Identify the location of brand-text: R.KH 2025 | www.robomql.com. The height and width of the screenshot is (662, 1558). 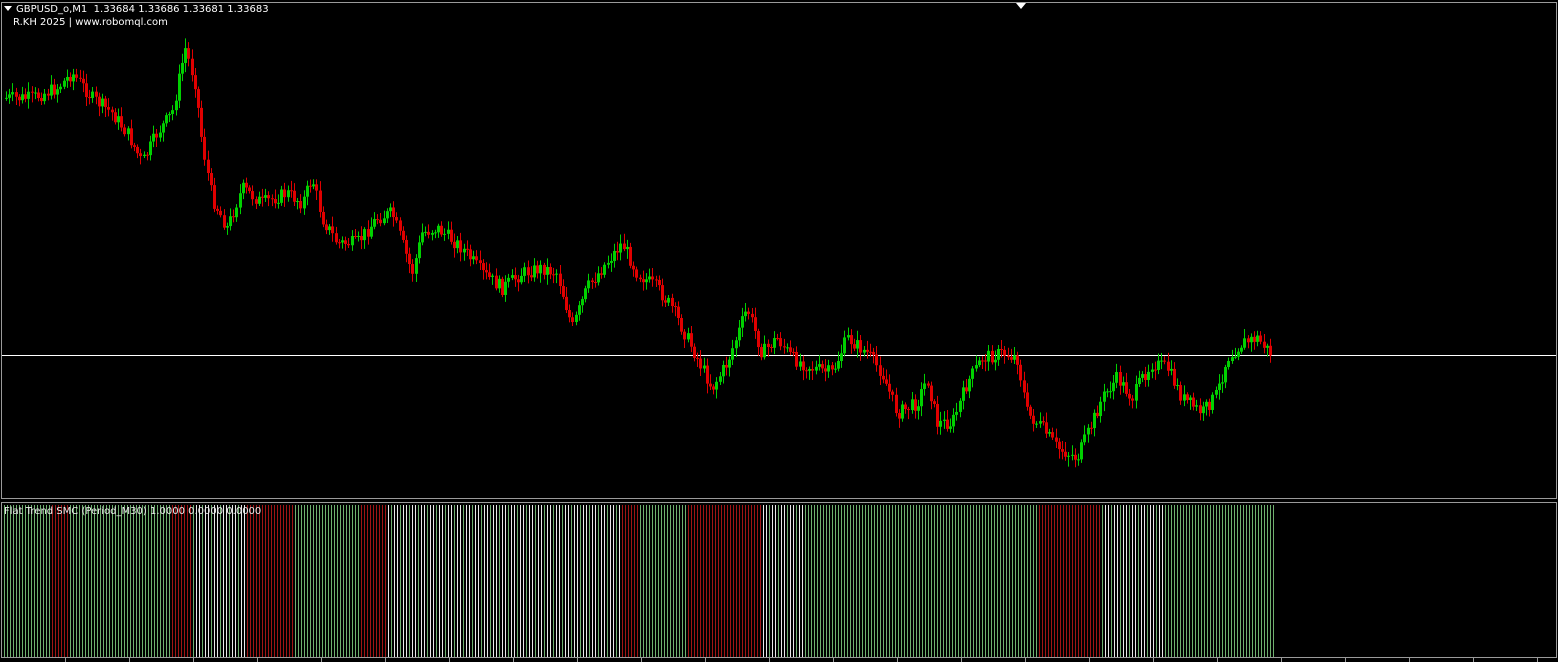
(90, 22).